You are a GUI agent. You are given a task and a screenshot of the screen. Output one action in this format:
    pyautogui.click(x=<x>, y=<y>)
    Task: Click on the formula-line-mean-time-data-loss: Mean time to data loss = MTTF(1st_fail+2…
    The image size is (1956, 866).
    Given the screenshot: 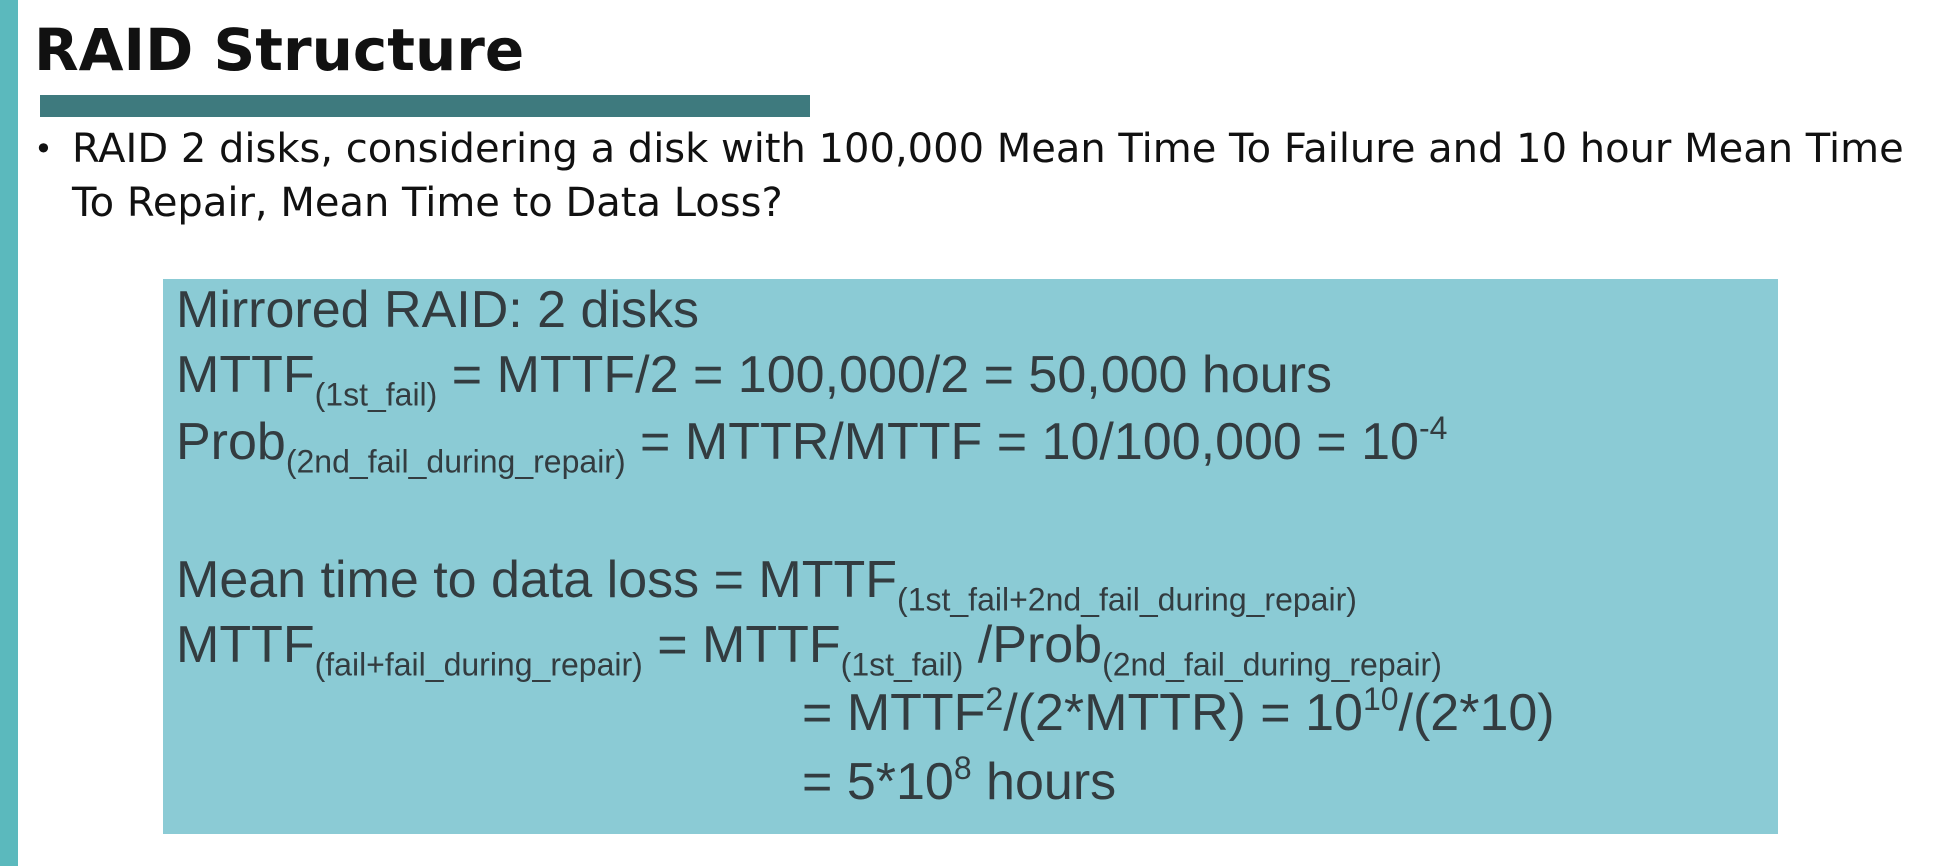 What is the action you would take?
    pyautogui.click(x=766, y=582)
    